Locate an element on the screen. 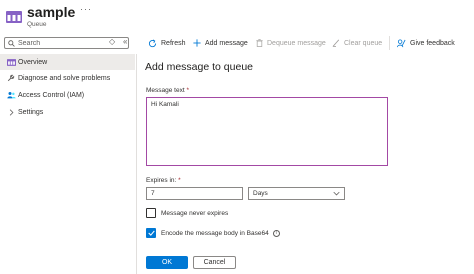  encode-base64-checkbox is located at coordinates (151, 233).